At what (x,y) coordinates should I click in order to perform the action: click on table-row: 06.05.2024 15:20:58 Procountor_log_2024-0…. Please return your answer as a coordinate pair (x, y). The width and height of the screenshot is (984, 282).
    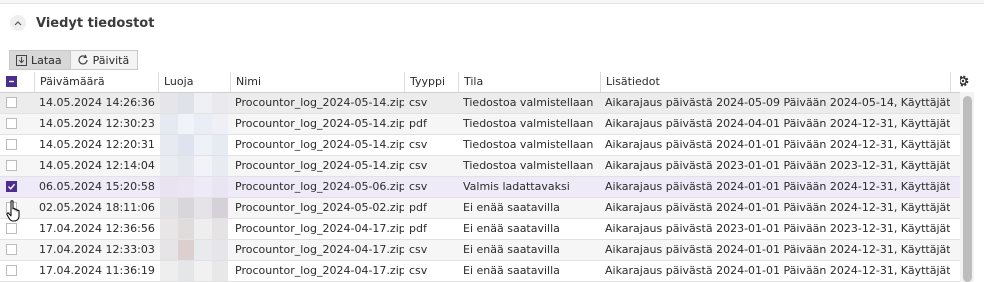
    Looking at the image, I should click on (480, 187).